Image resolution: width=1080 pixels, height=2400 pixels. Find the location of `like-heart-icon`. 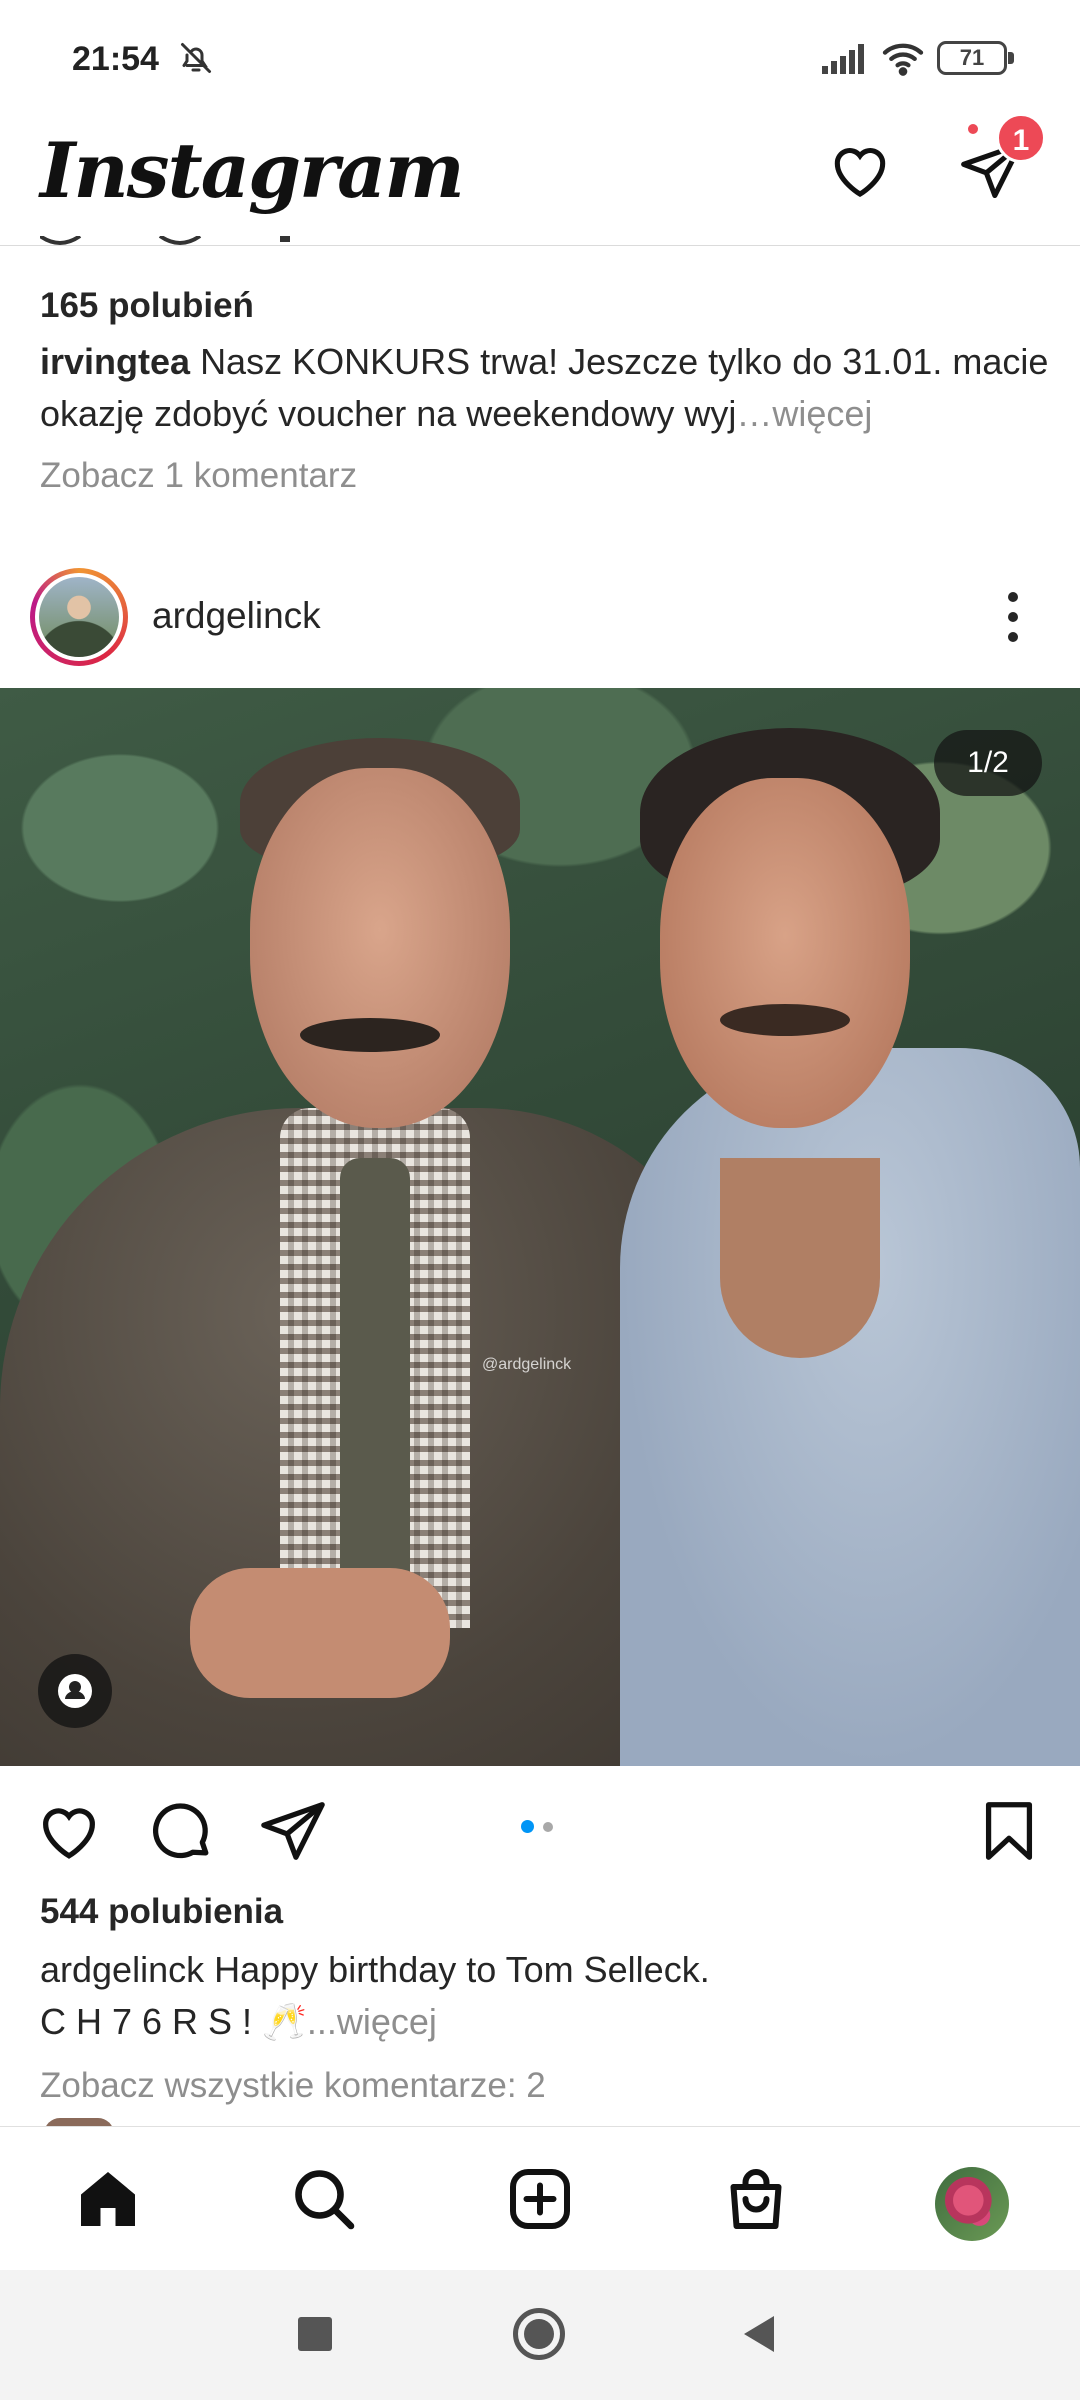

like-heart-icon is located at coordinates (69, 1831).